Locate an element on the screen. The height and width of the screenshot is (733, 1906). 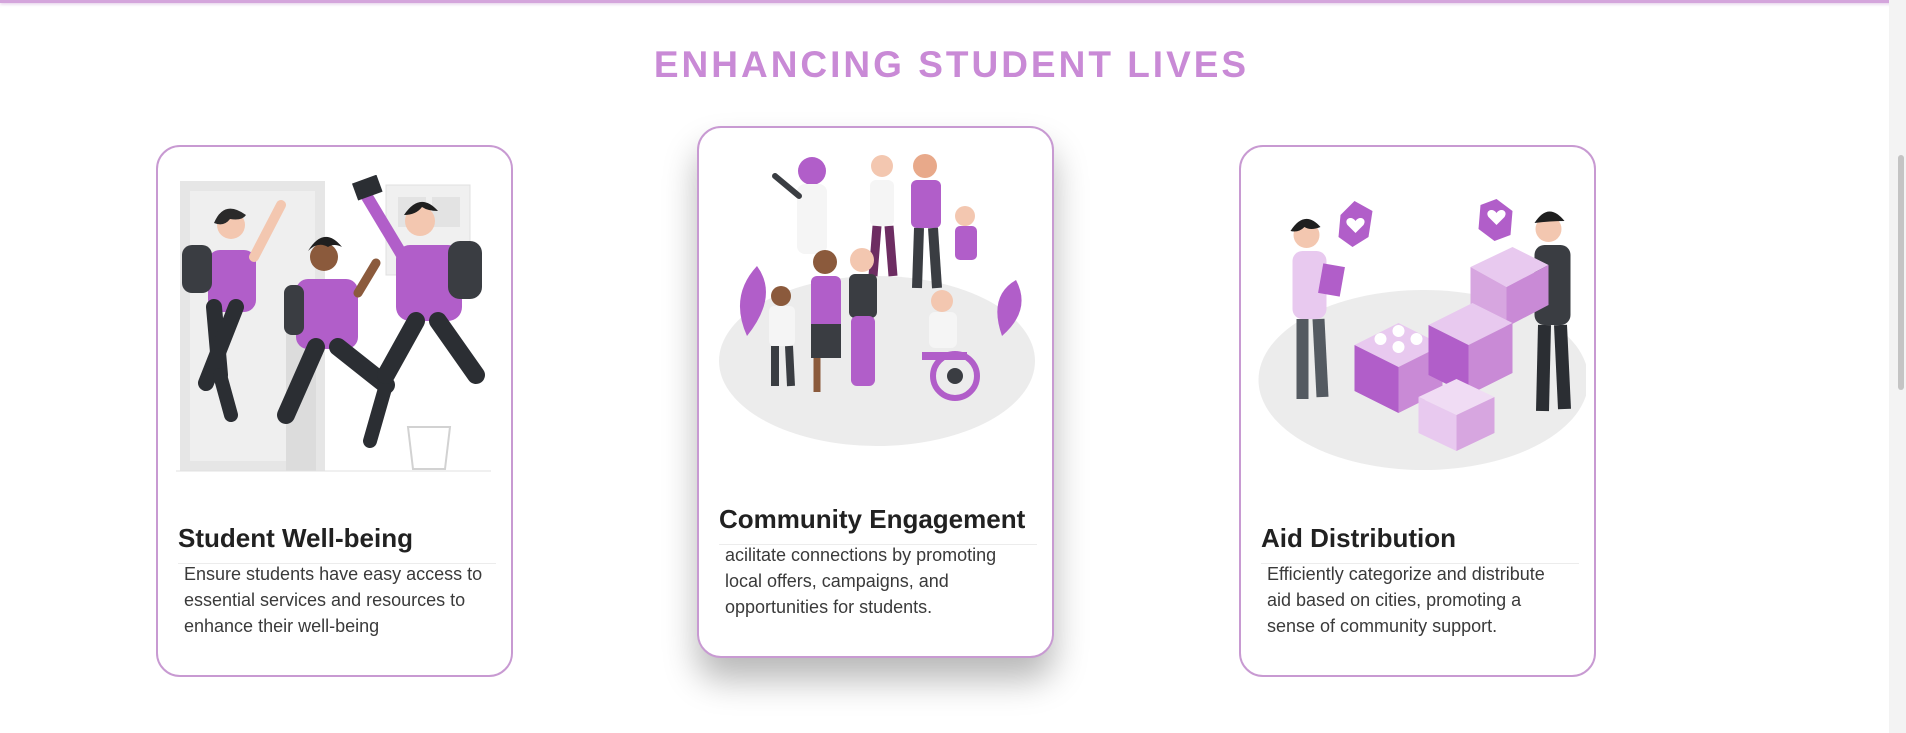
card-title: Community Engagement is located at coordinates (872, 519).